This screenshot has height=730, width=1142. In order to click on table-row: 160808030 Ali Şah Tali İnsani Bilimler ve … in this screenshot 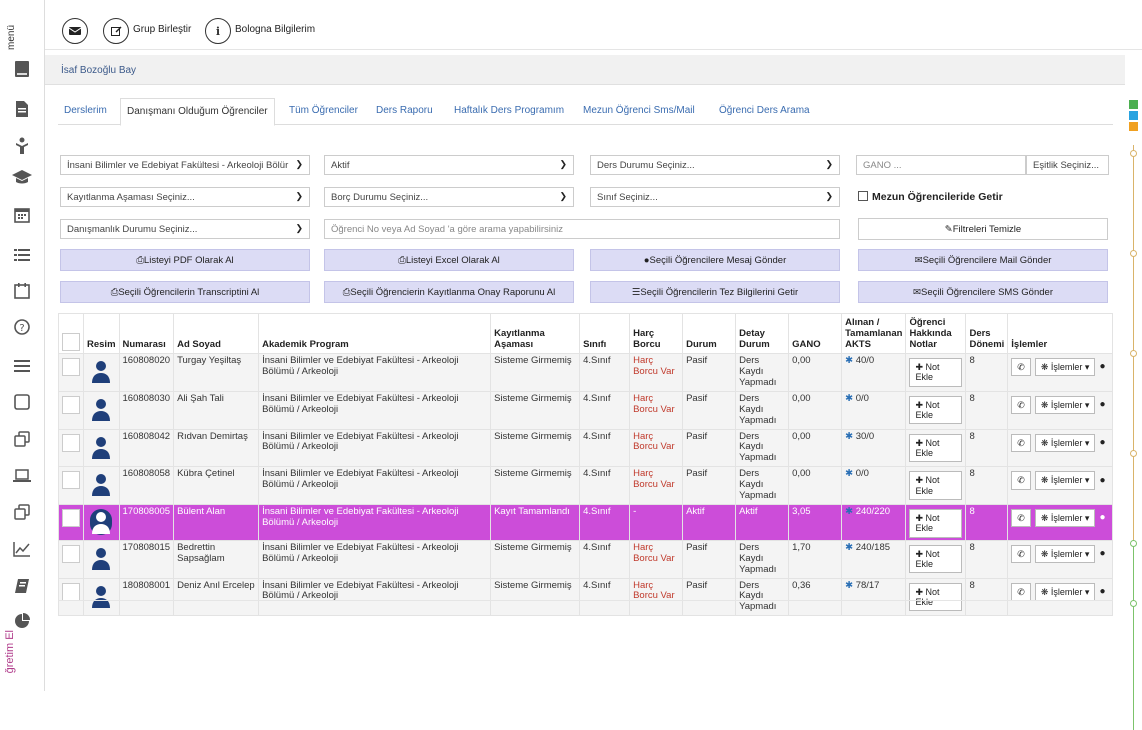, I will do `click(585, 410)`.